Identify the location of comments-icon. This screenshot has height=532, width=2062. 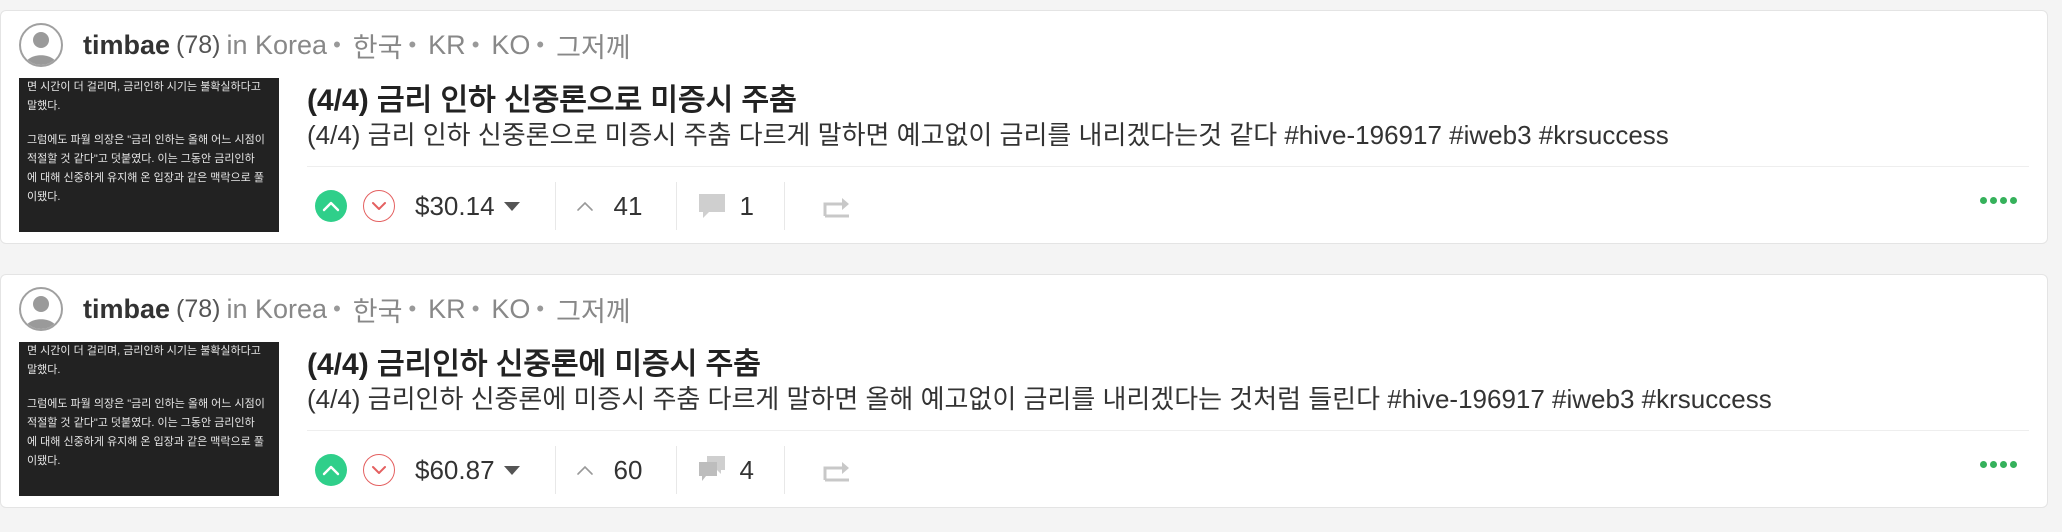
(712, 468).